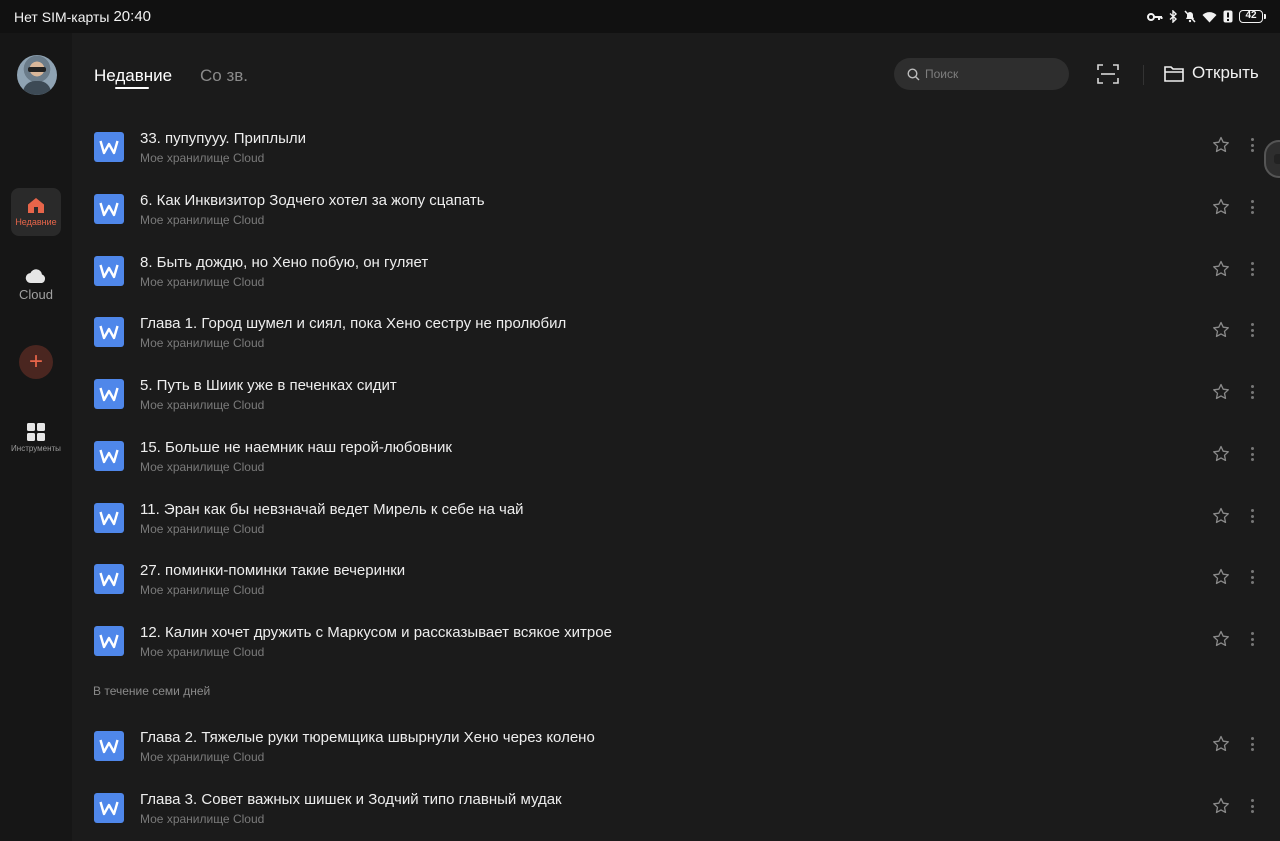 The height and width of the screenshot is (841, 1280). I want to click on tab-active-indicator, so click(132, 88).